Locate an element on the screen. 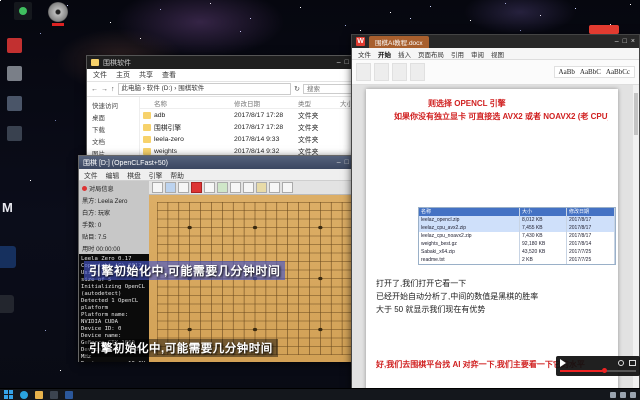 The image size is (640, 400). go-menu-item: 棋盘 is located at coordinates (134, 175).